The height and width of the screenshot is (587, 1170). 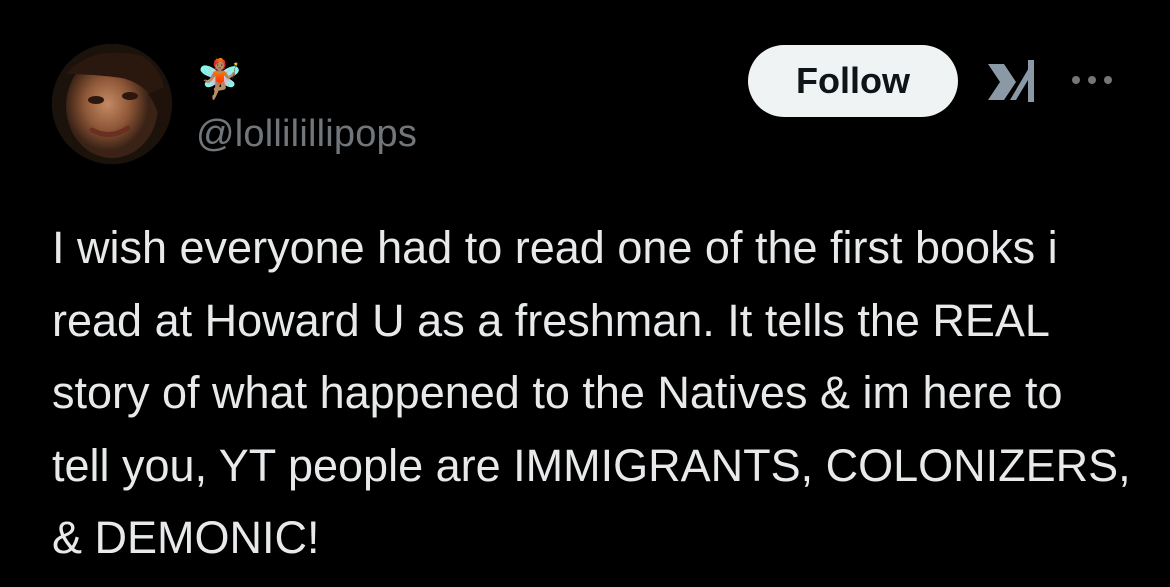 What do you see at coordinates (1092, 80) in the screenshot?
I see `more-options-icon` at bounding box center [1092, 80].